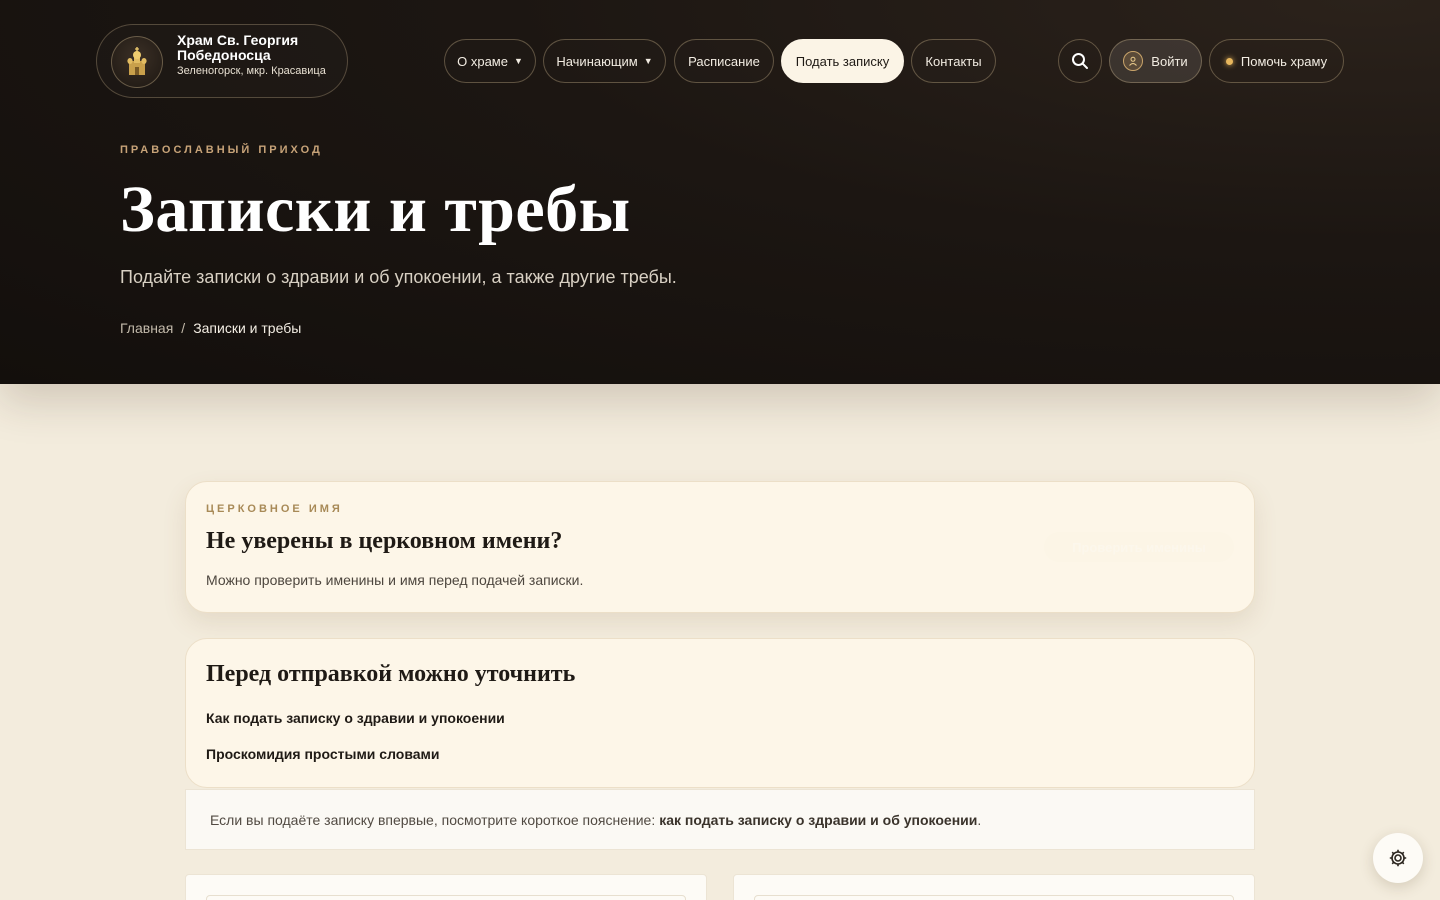 This screenshot has height=900, width=1440. What do you see at coordinates (994, 887) in the screenshot?
I see `form-card-right` at bounding box center [994, 887].